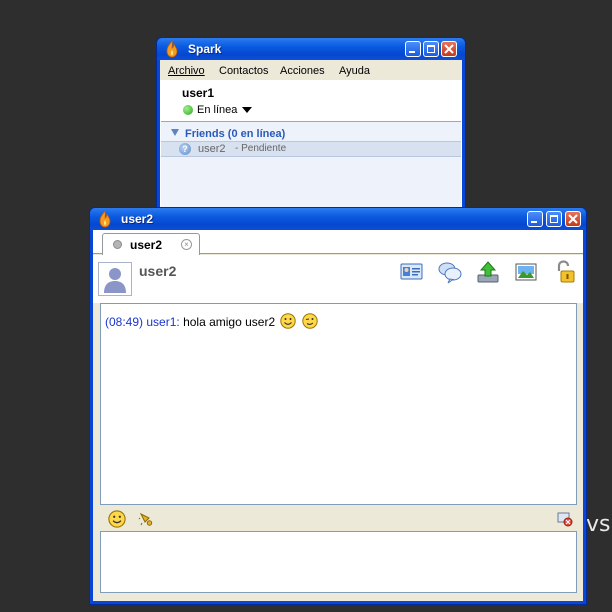 The image size is (612, 612). I want to click on tab-user2: user2 ×, so click(151, 244).